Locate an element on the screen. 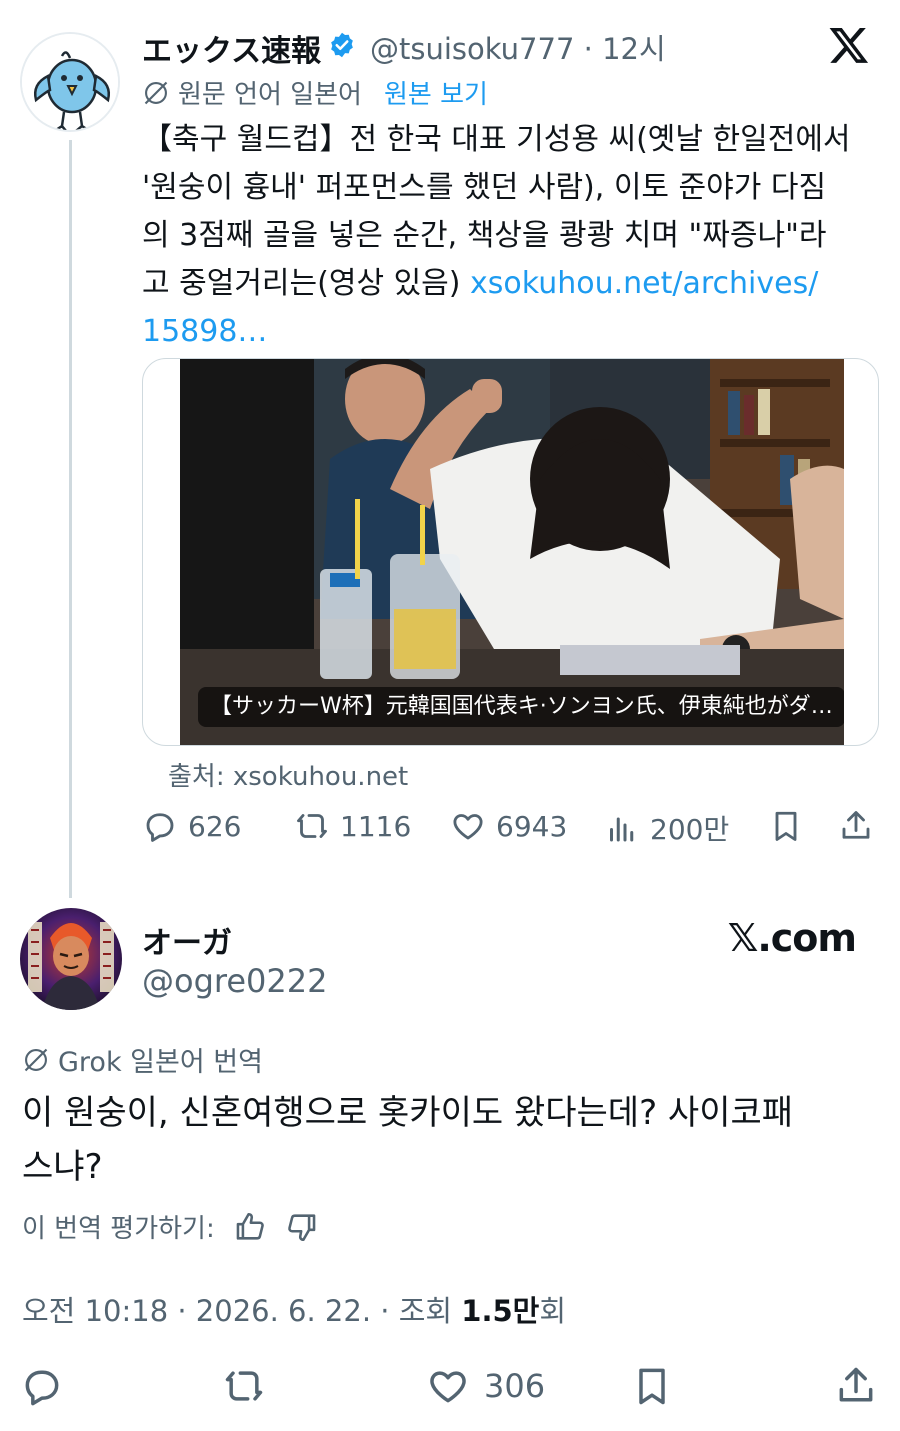 This screenshot has width=900, height=1431. main-tweet-actions: 306 is located at coordinates (450, 1389).